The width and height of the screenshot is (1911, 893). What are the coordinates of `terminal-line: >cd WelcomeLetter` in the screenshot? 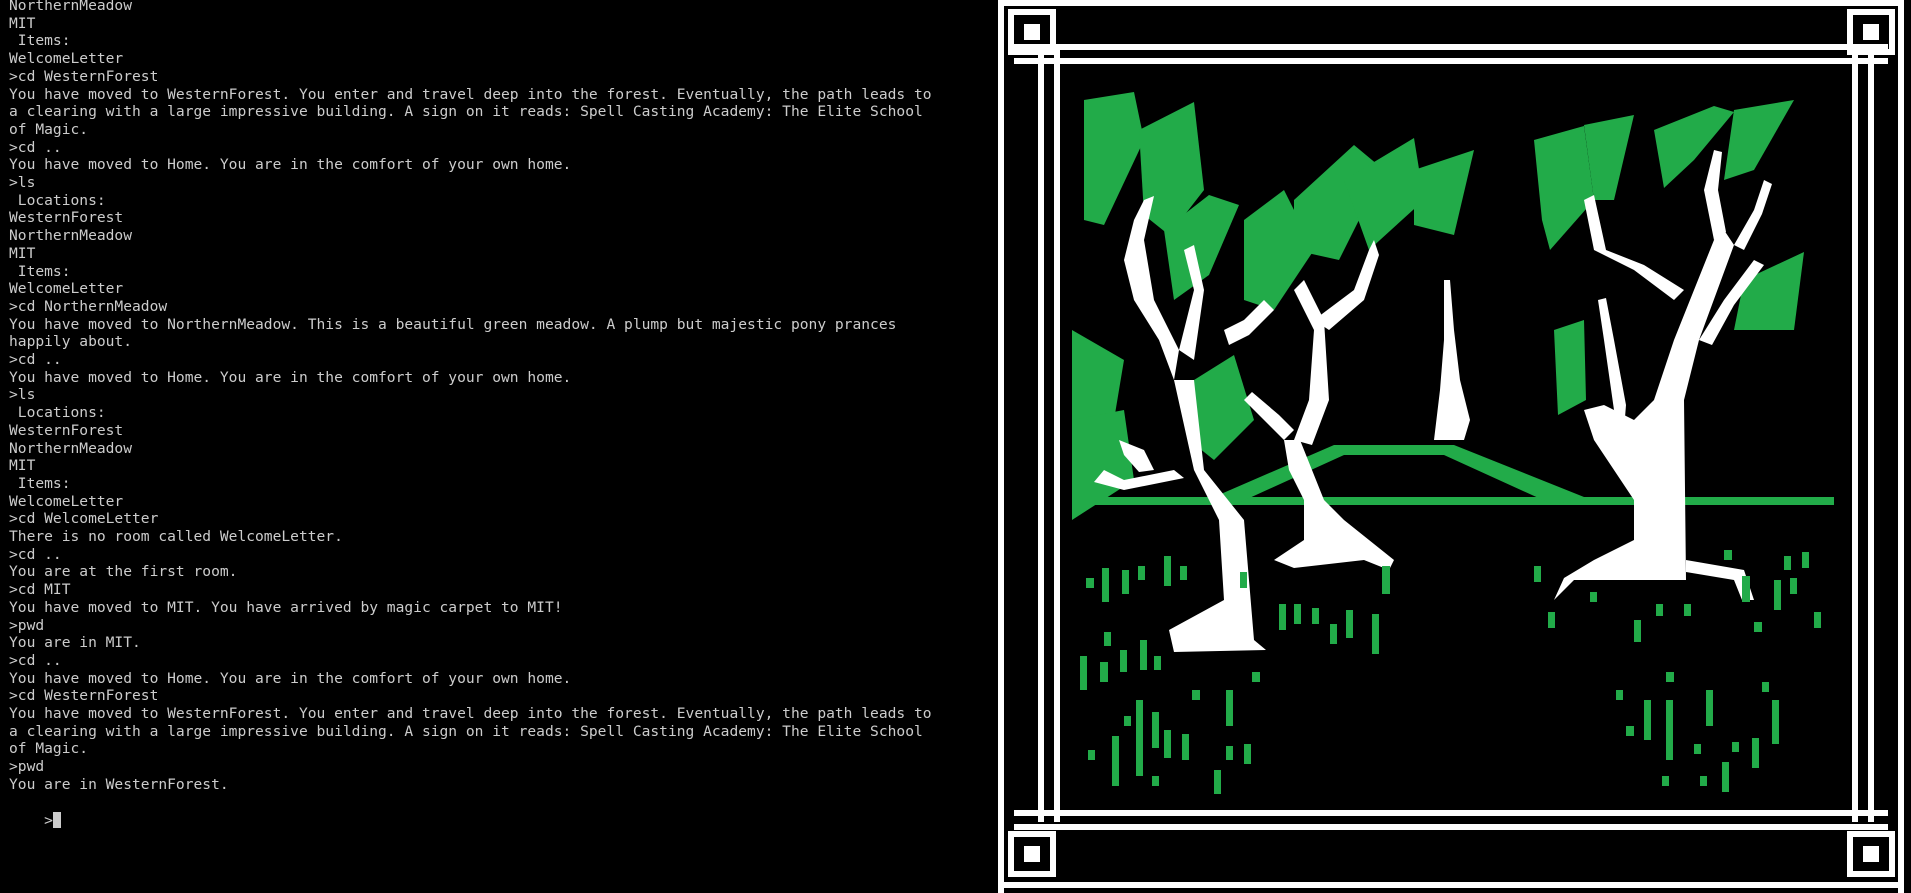 It's located at (84, 519).